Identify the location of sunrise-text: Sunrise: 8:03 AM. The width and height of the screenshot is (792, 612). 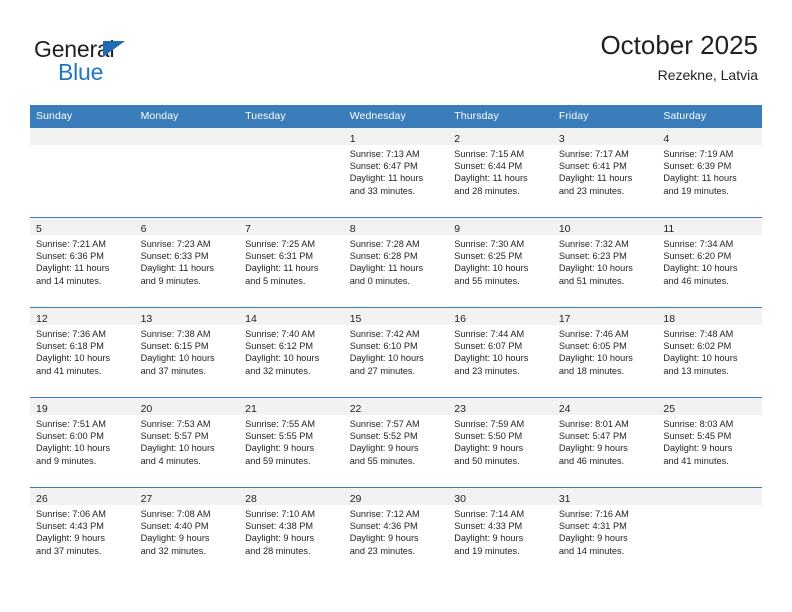
(698, 424).